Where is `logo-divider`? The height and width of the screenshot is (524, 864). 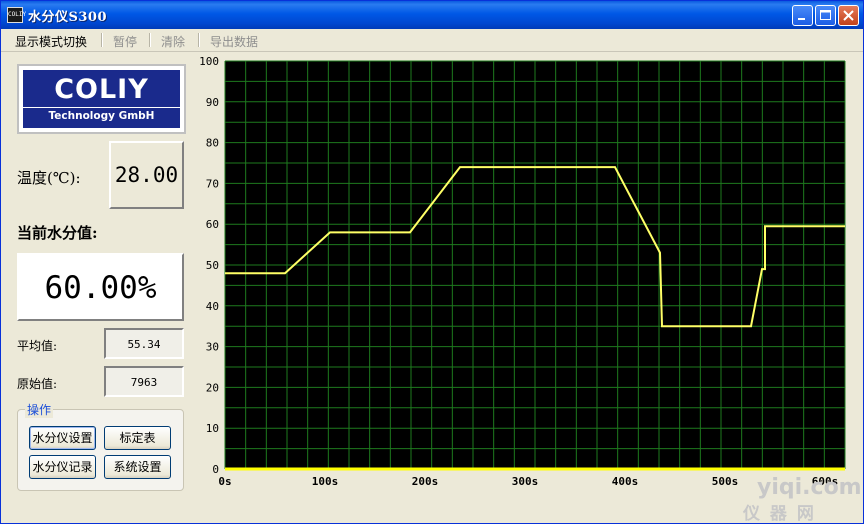
logo-divider is located at coordinates (101, 107).